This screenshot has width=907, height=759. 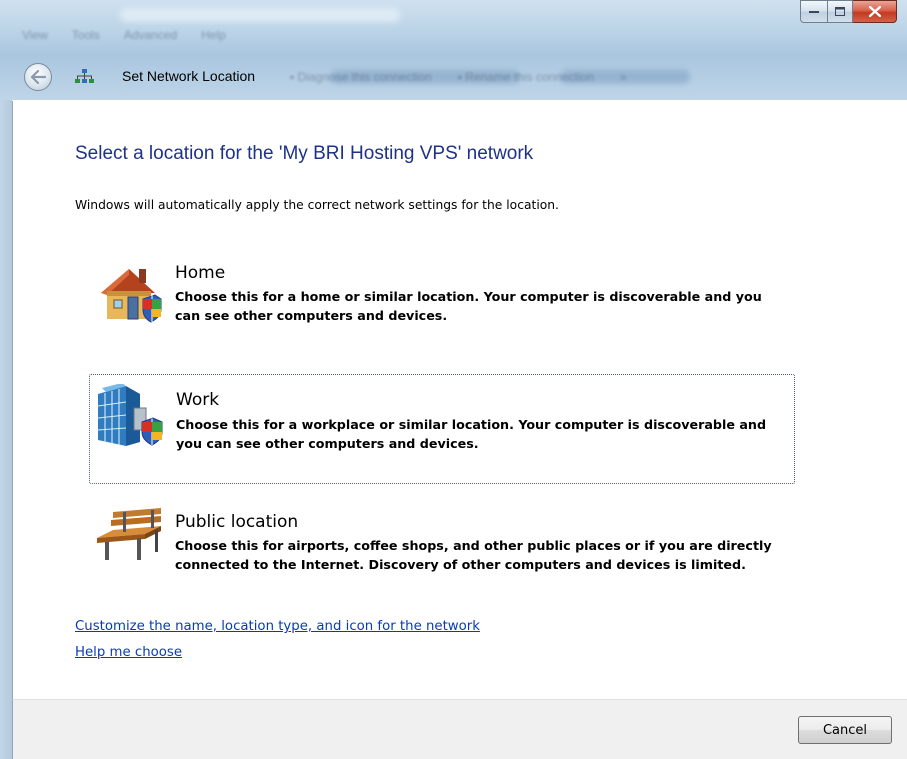 I want to click on close-icon, so click(x=874, y=11).